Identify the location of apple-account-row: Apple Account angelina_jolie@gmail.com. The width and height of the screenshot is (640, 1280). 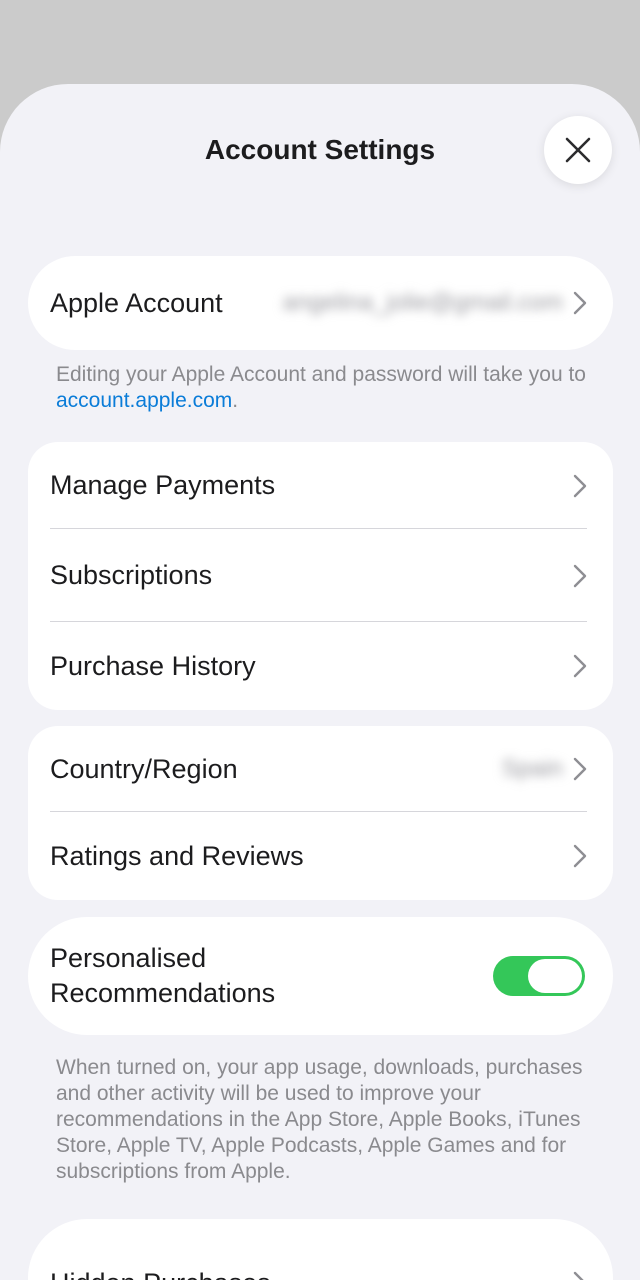
(320, 303).